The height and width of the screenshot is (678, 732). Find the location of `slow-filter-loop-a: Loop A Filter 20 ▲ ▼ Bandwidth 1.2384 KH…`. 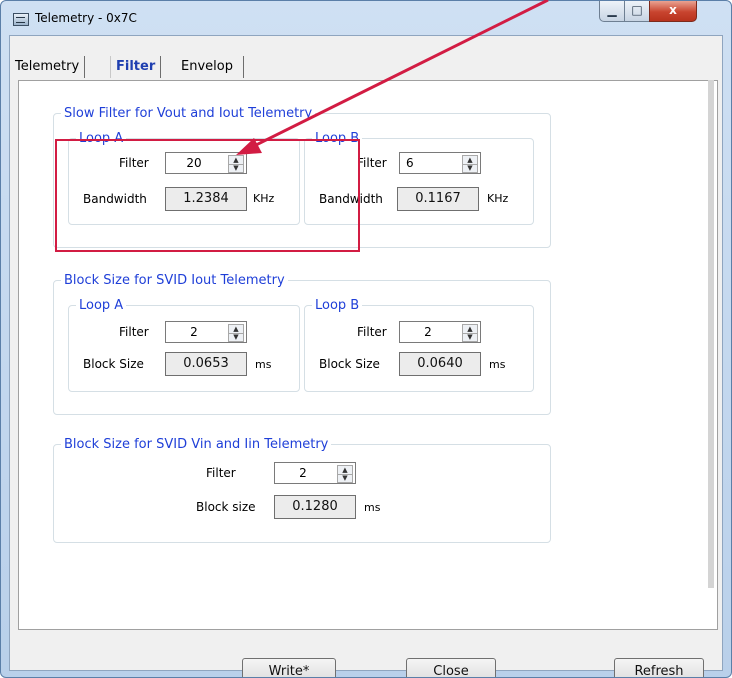

slow-filter-loop-a: Loop A Filter 20 ▲ ▼ Bandwidth 1.2384 KH… is located at coordinates (184, 178).